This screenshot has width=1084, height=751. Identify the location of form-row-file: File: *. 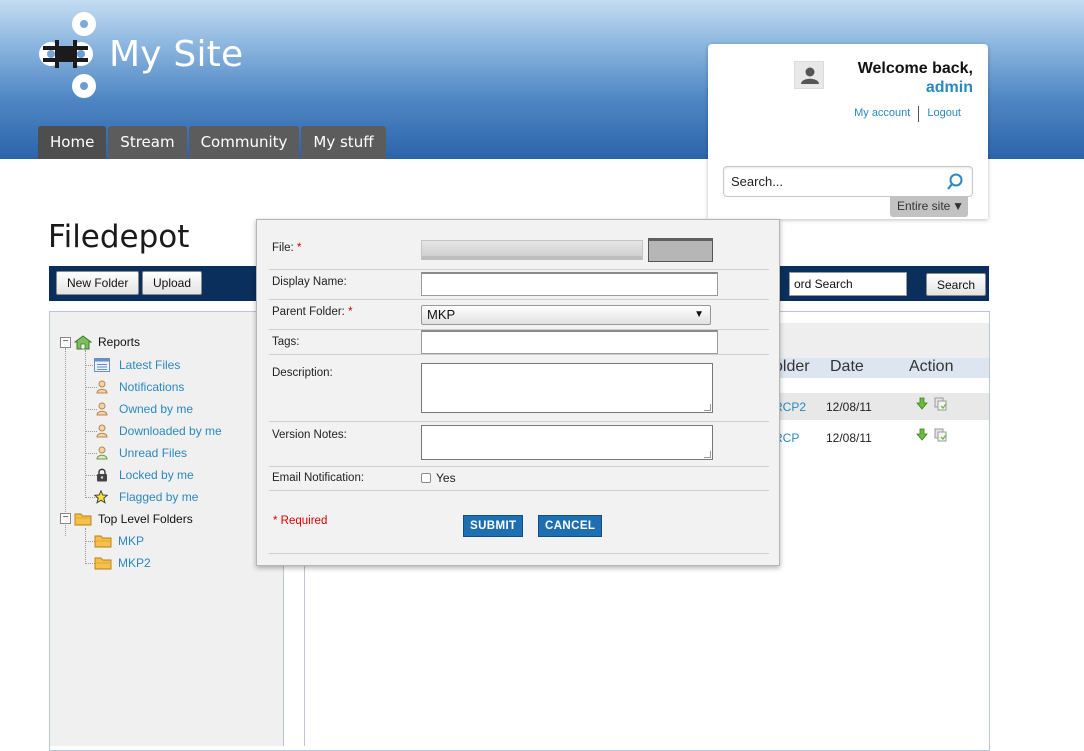
(519, 251).